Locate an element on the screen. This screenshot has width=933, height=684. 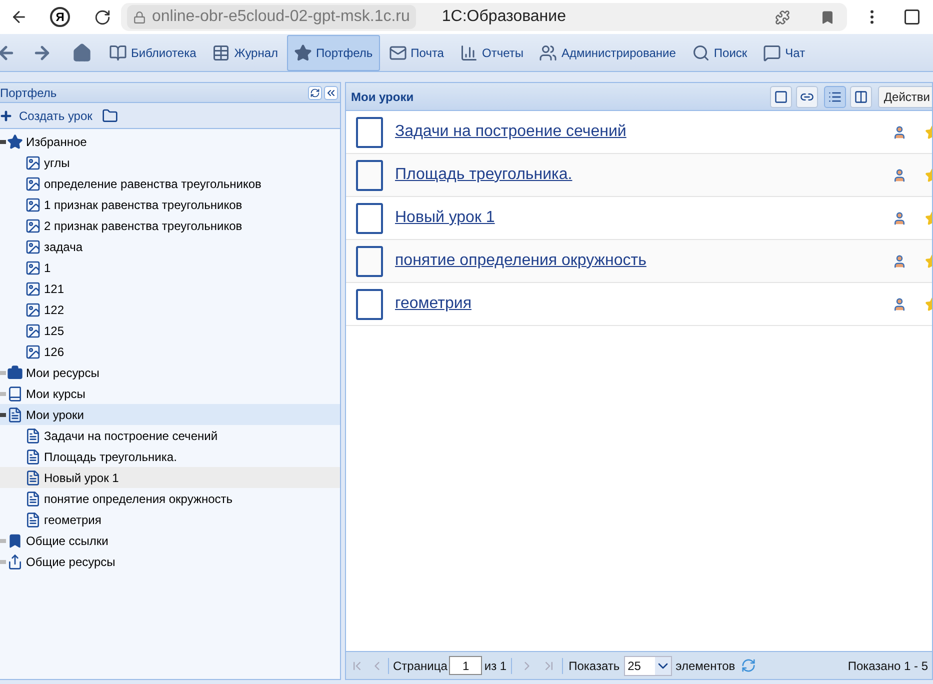
tree-item: 121 is located at coordinates (170, 288).